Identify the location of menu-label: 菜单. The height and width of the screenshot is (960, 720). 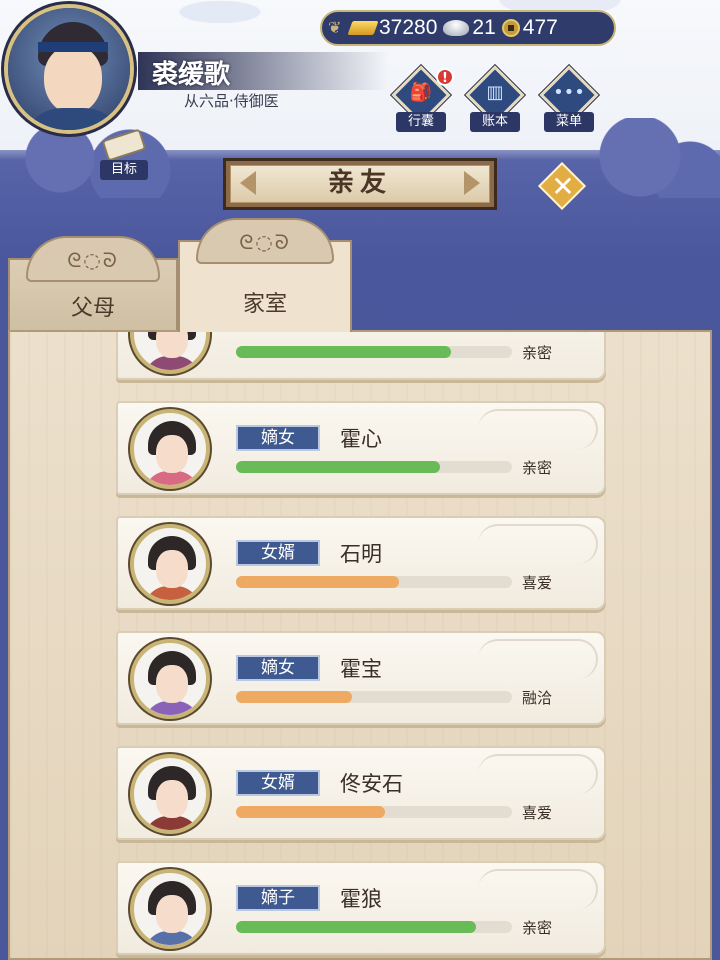
(569, 122).